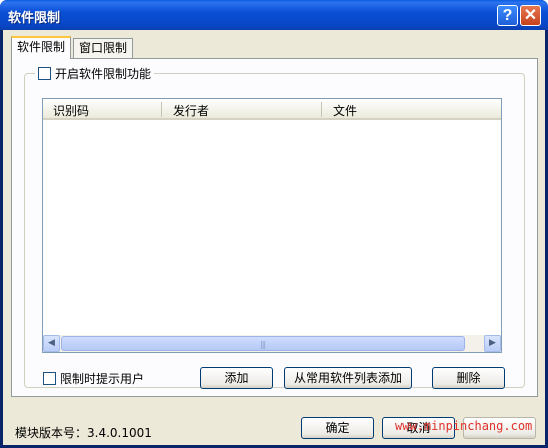 This screenshot has width=548, height=448. What do you see at coordinates (191, 110) in the screenshot?
I see `column-header-publisher: 发行者` at bounding box center [191, 110].